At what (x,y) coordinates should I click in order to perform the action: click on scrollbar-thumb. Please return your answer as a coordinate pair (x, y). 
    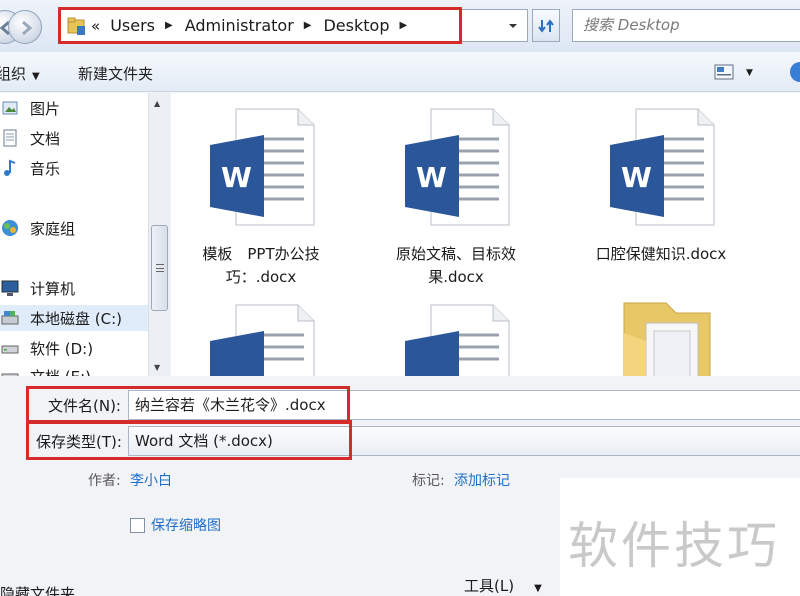
    Looking at the image, I should click on (159, 268).